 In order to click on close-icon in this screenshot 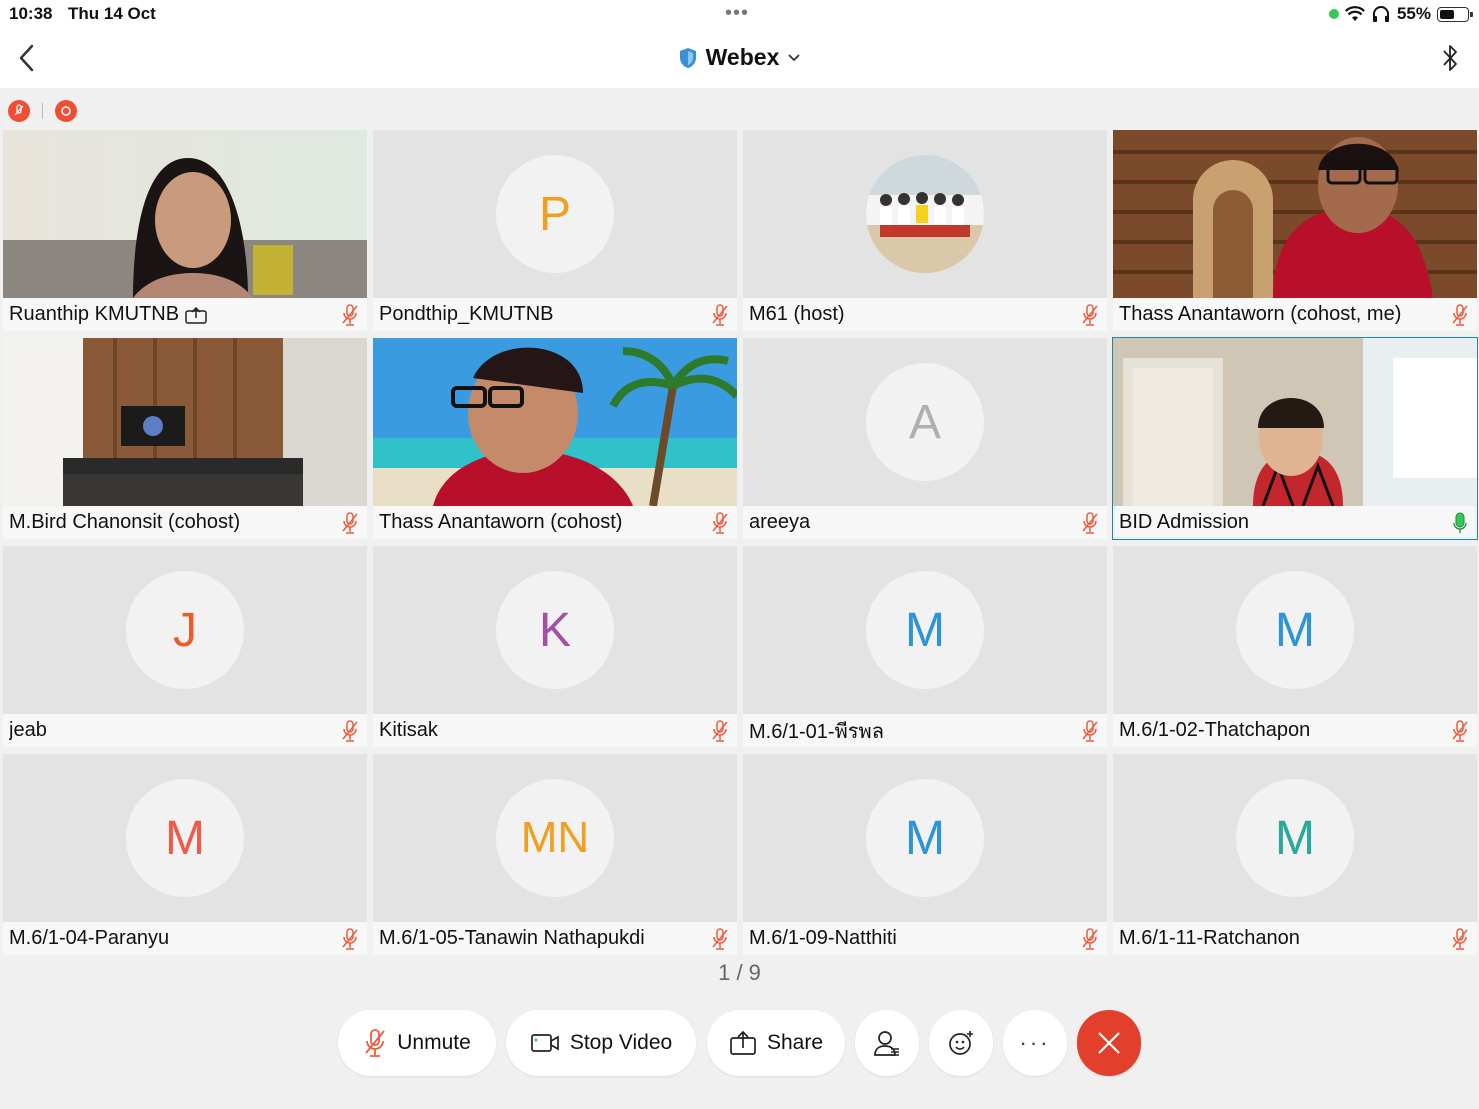, I will do `click(1109, 1043)`.